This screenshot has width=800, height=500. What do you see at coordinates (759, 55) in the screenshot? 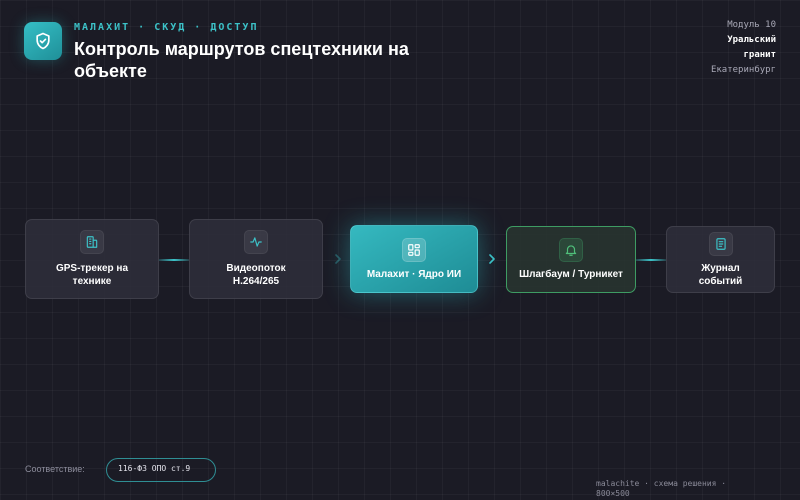
I see `client-name-line2: гранит` at bounding box center [759, 55].